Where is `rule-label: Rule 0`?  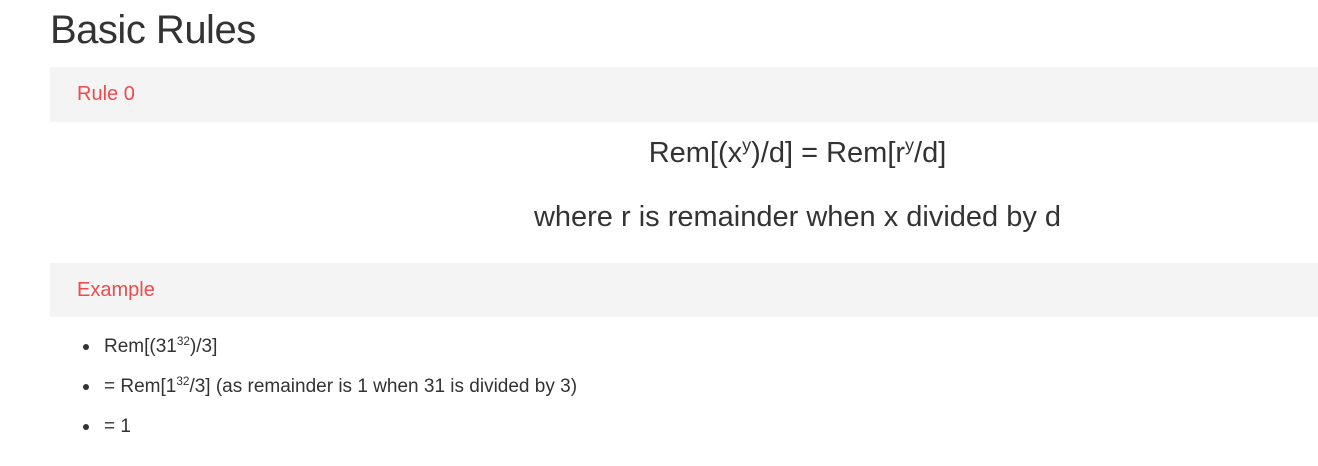
rule-label: Rule 0 is located at coordinates (106, 94).